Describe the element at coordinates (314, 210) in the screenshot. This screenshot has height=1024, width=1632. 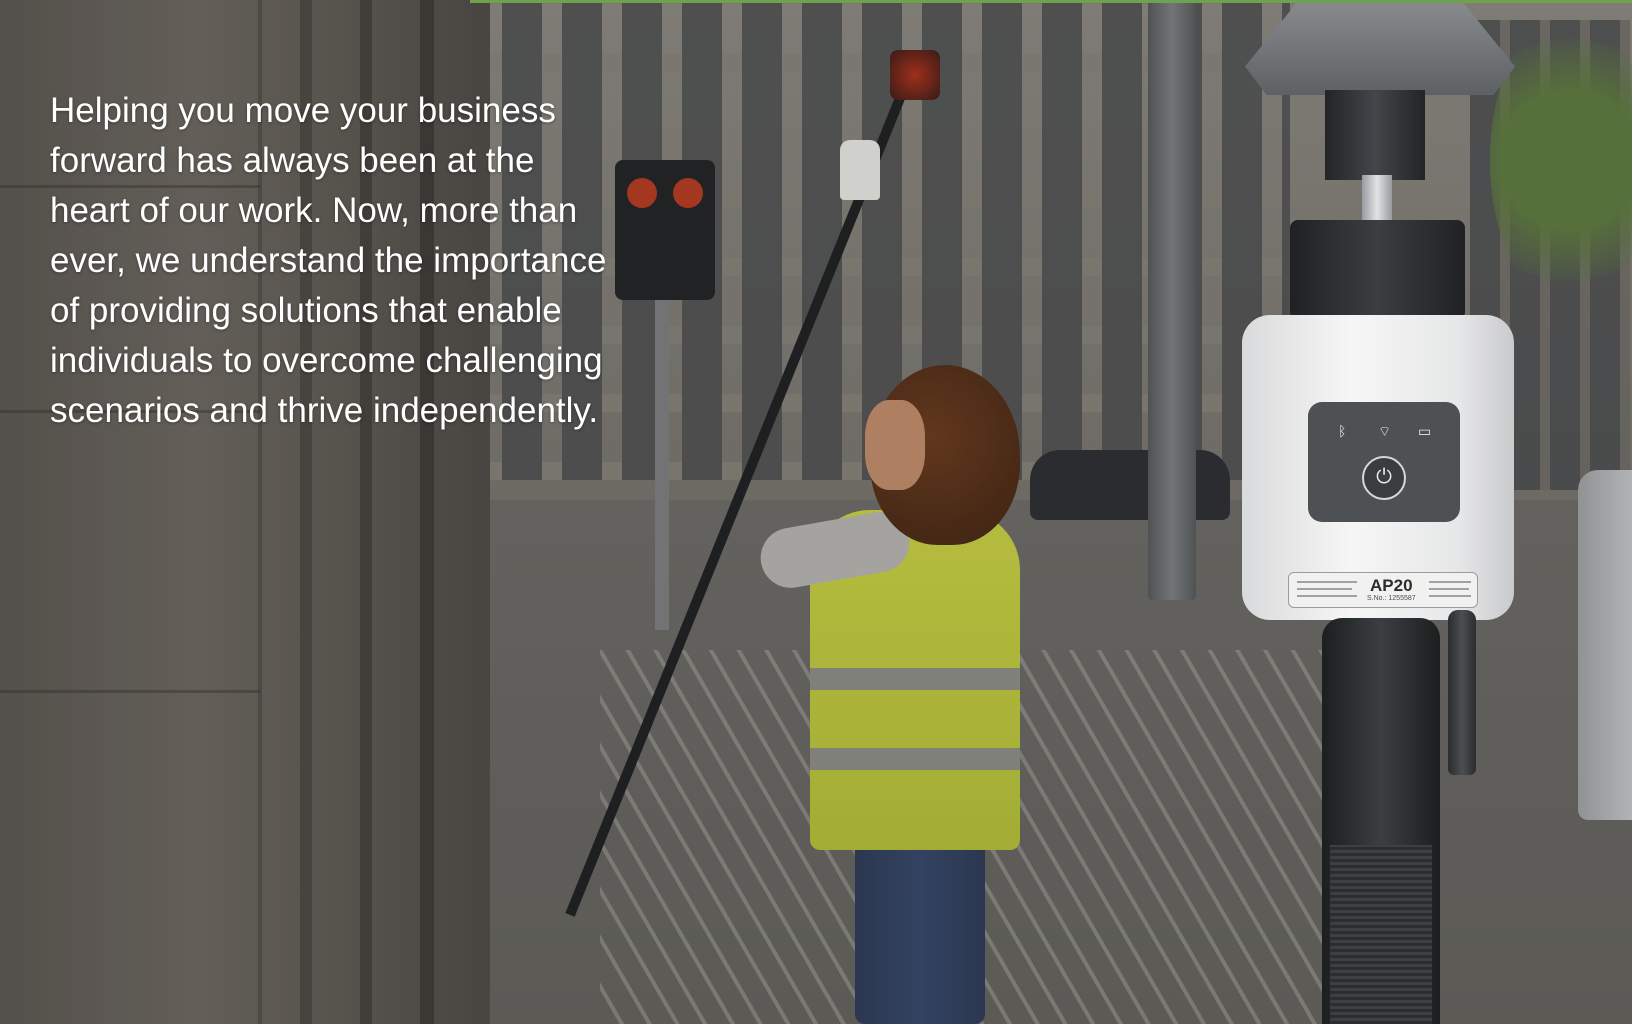
I see `tagline-line: heart of our work. Now, more than` at that location.